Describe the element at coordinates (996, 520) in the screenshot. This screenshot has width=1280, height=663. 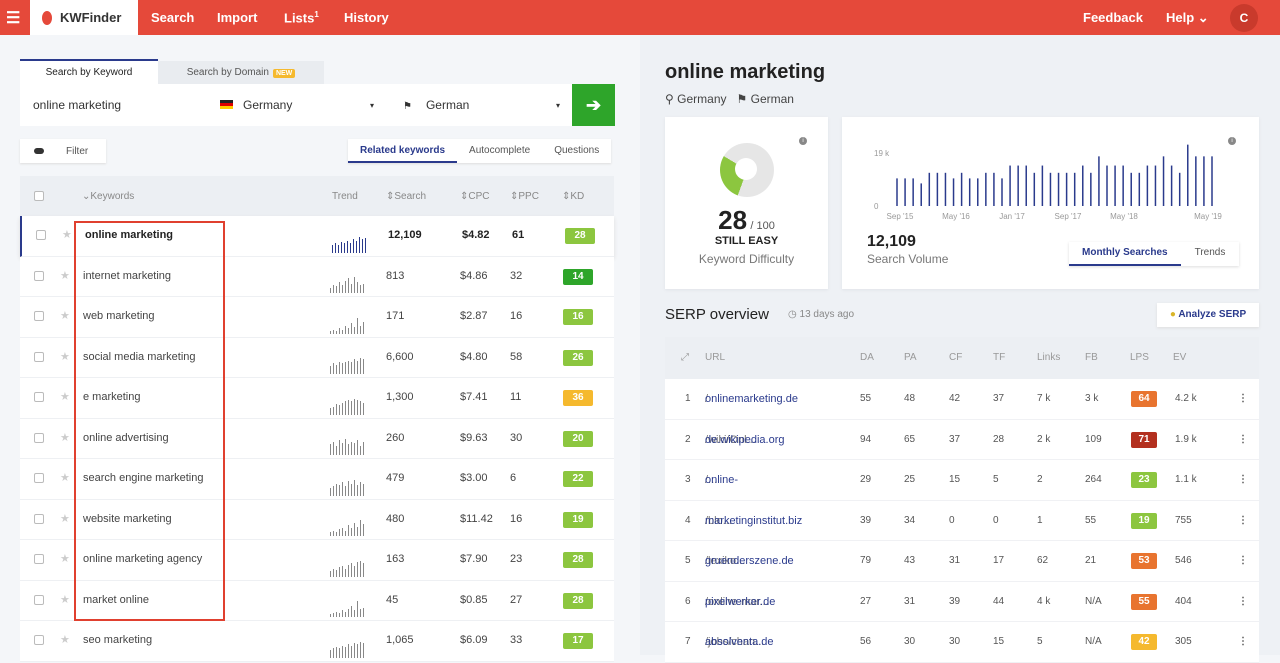
I see `tf-cell: 0` at that location.